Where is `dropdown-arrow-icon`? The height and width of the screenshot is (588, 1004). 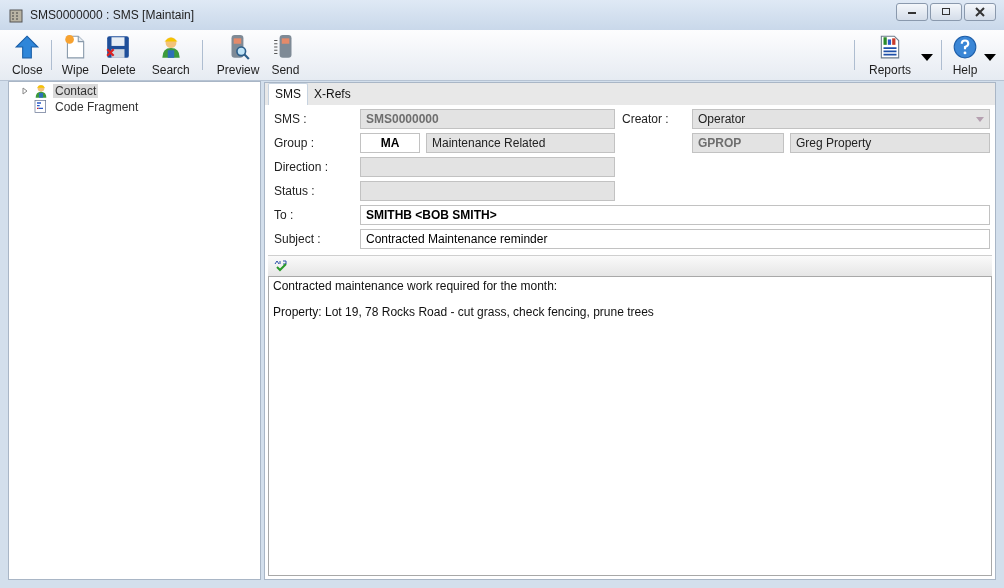
dropdown-arrow-icon is located at coordinates (980, 119).